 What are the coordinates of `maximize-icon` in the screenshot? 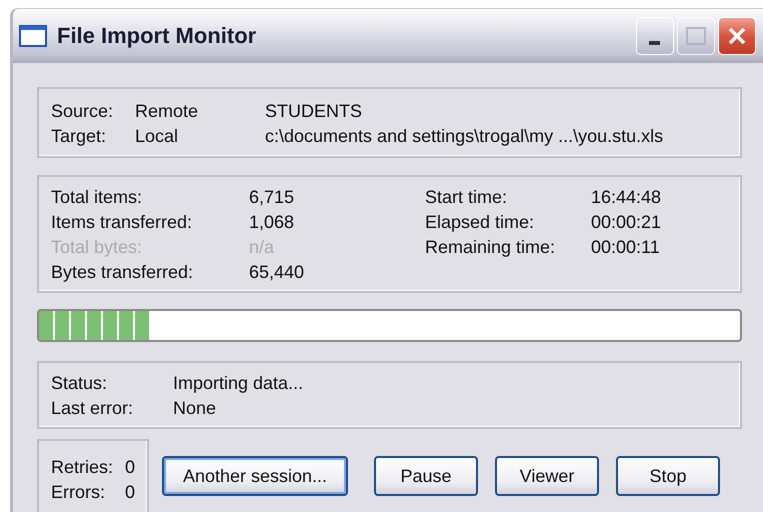 It's located at (696, 36).